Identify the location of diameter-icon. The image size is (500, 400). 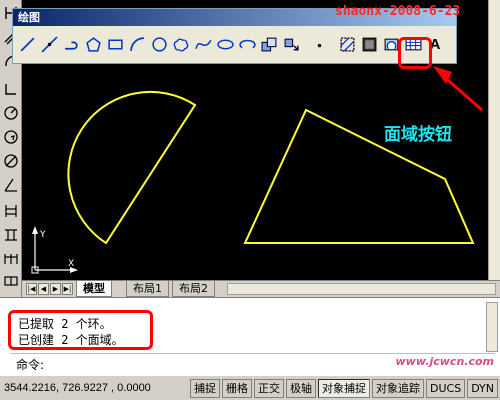
(11, 161).